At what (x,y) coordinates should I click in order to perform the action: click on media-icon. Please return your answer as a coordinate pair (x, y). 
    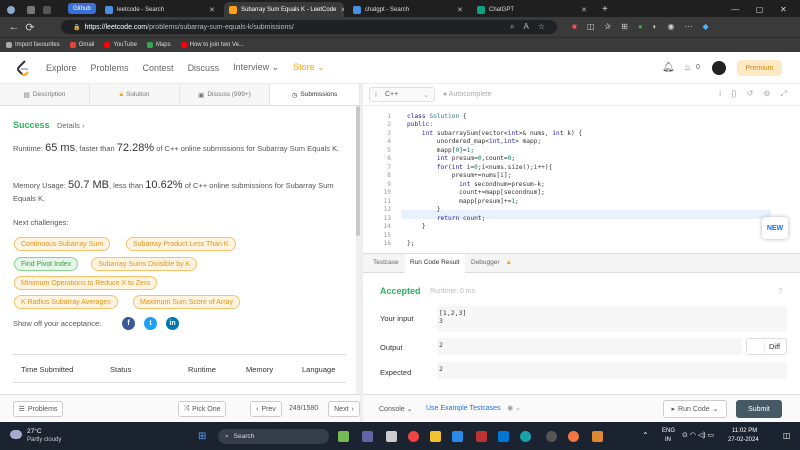
    Looking at the image, I should click on (573, 436).